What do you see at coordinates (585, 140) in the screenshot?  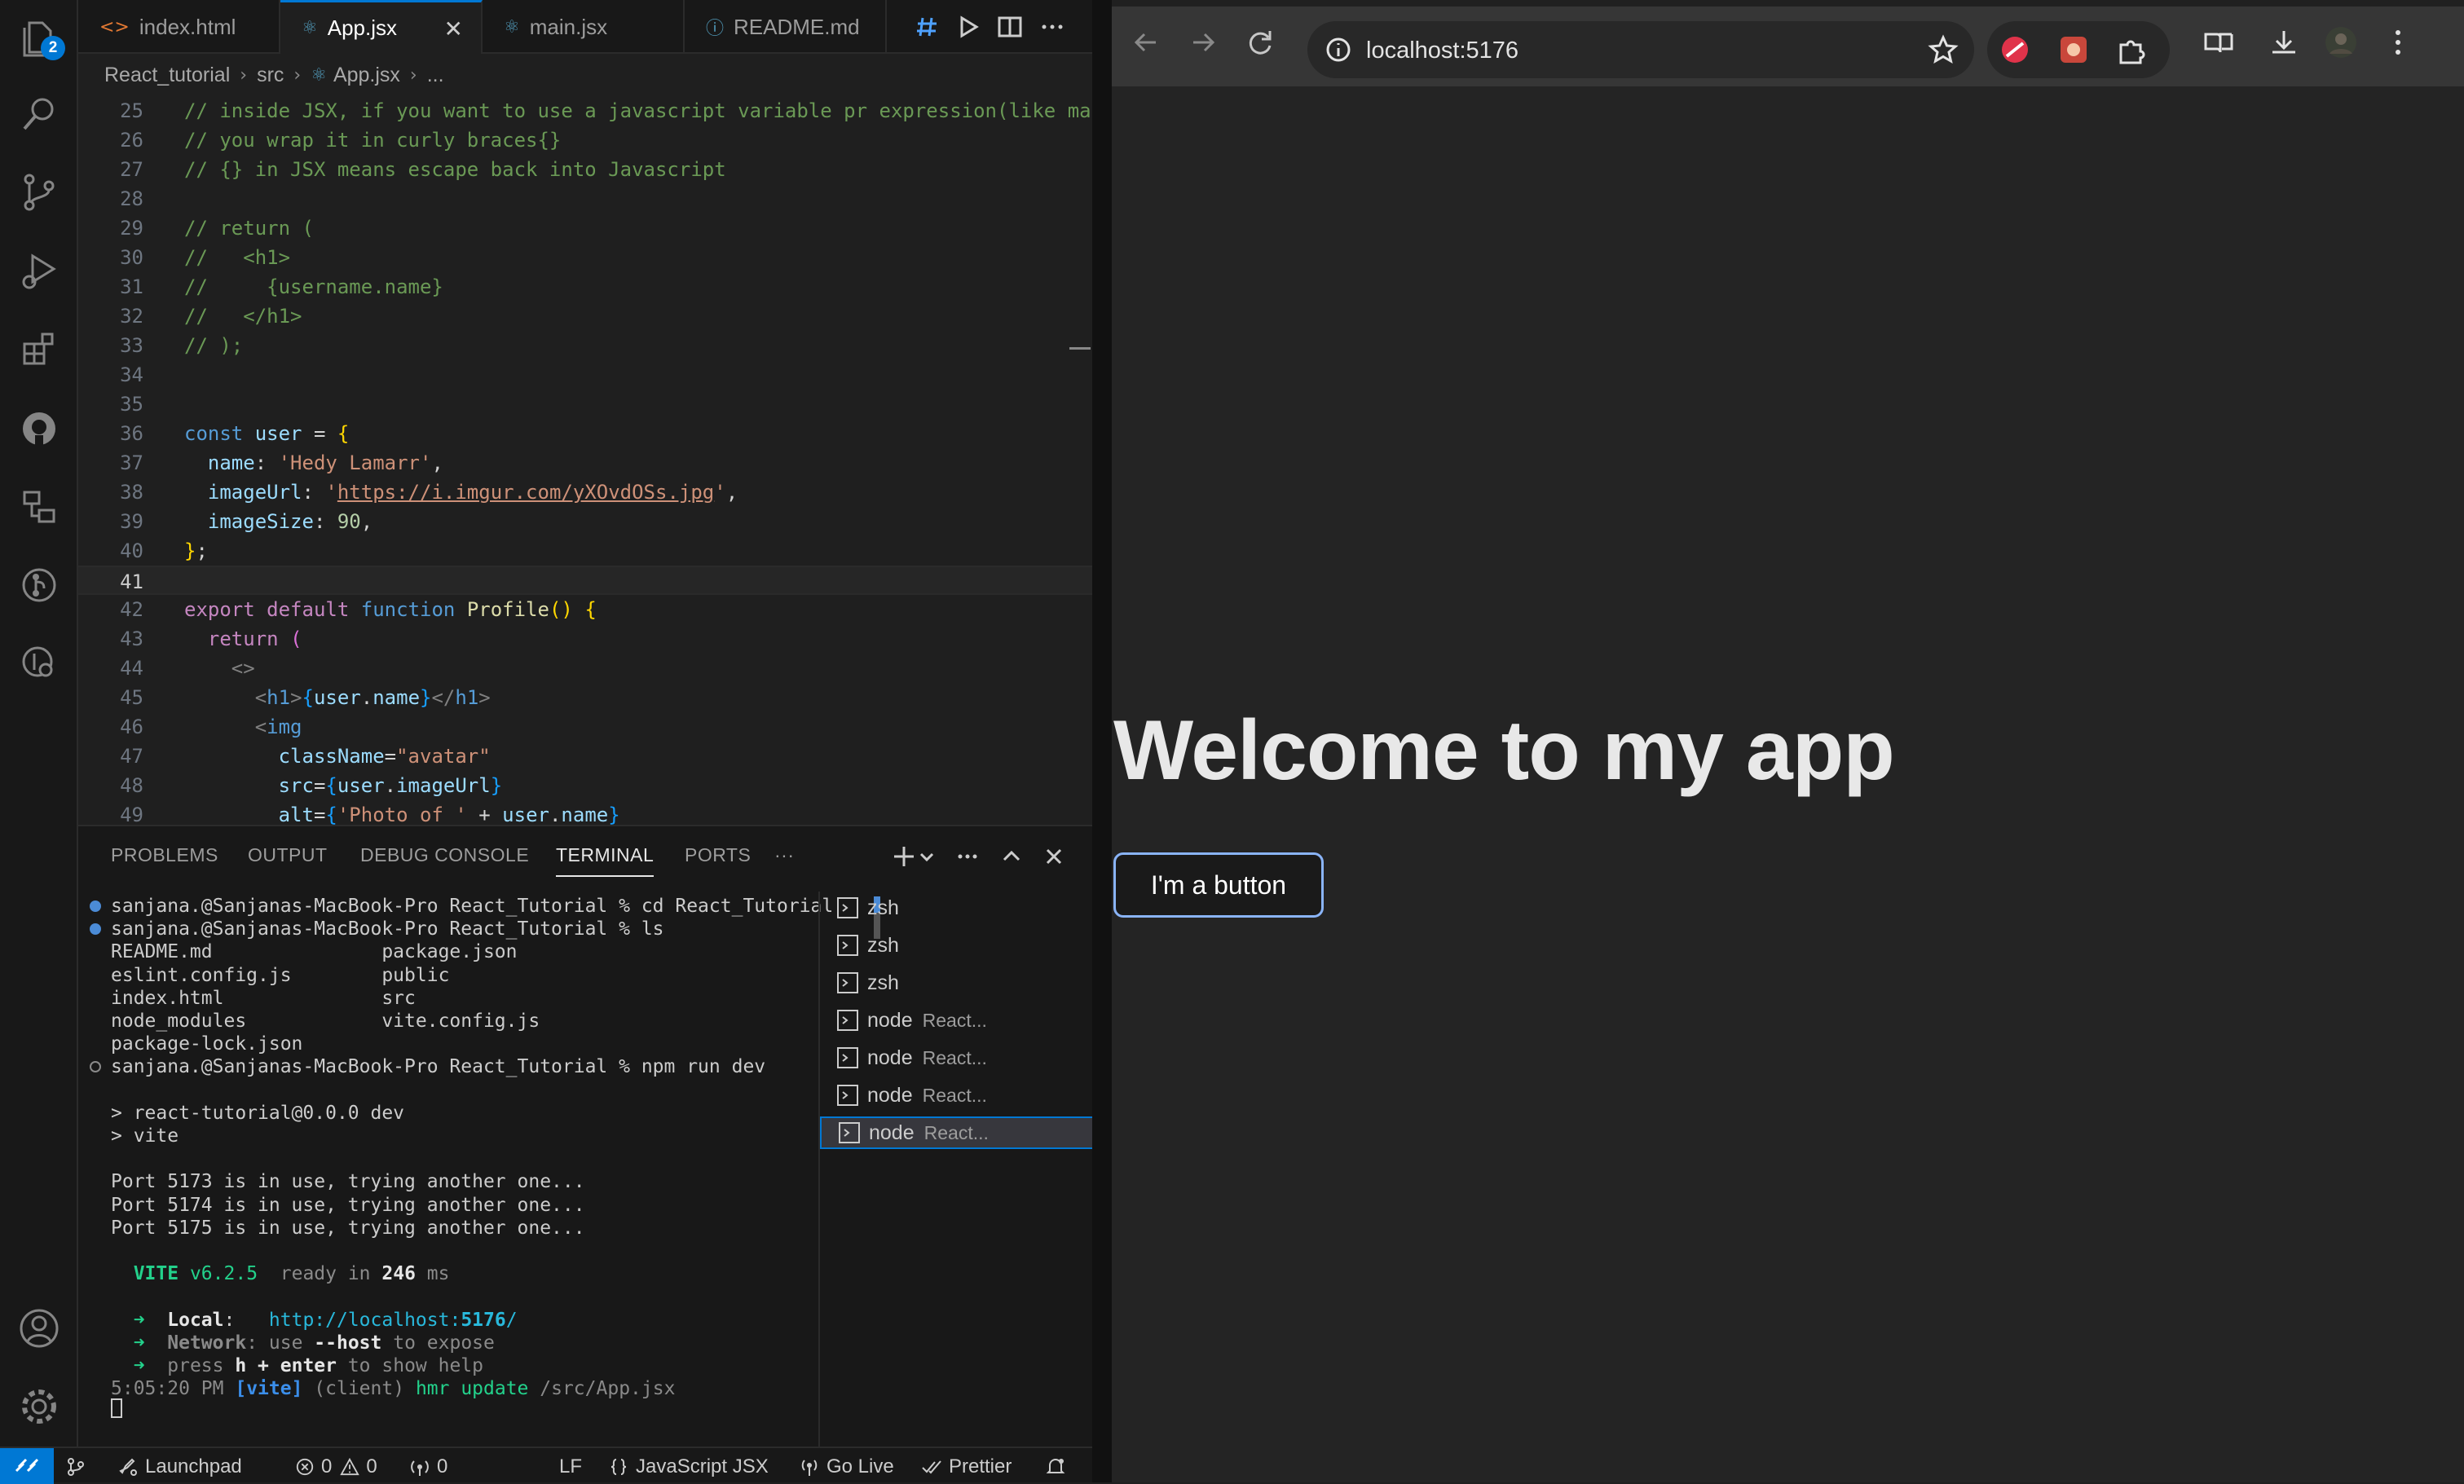 I see `code-line: 26 // you wrap it in curly braces{}` at bounding box center [585, 140].